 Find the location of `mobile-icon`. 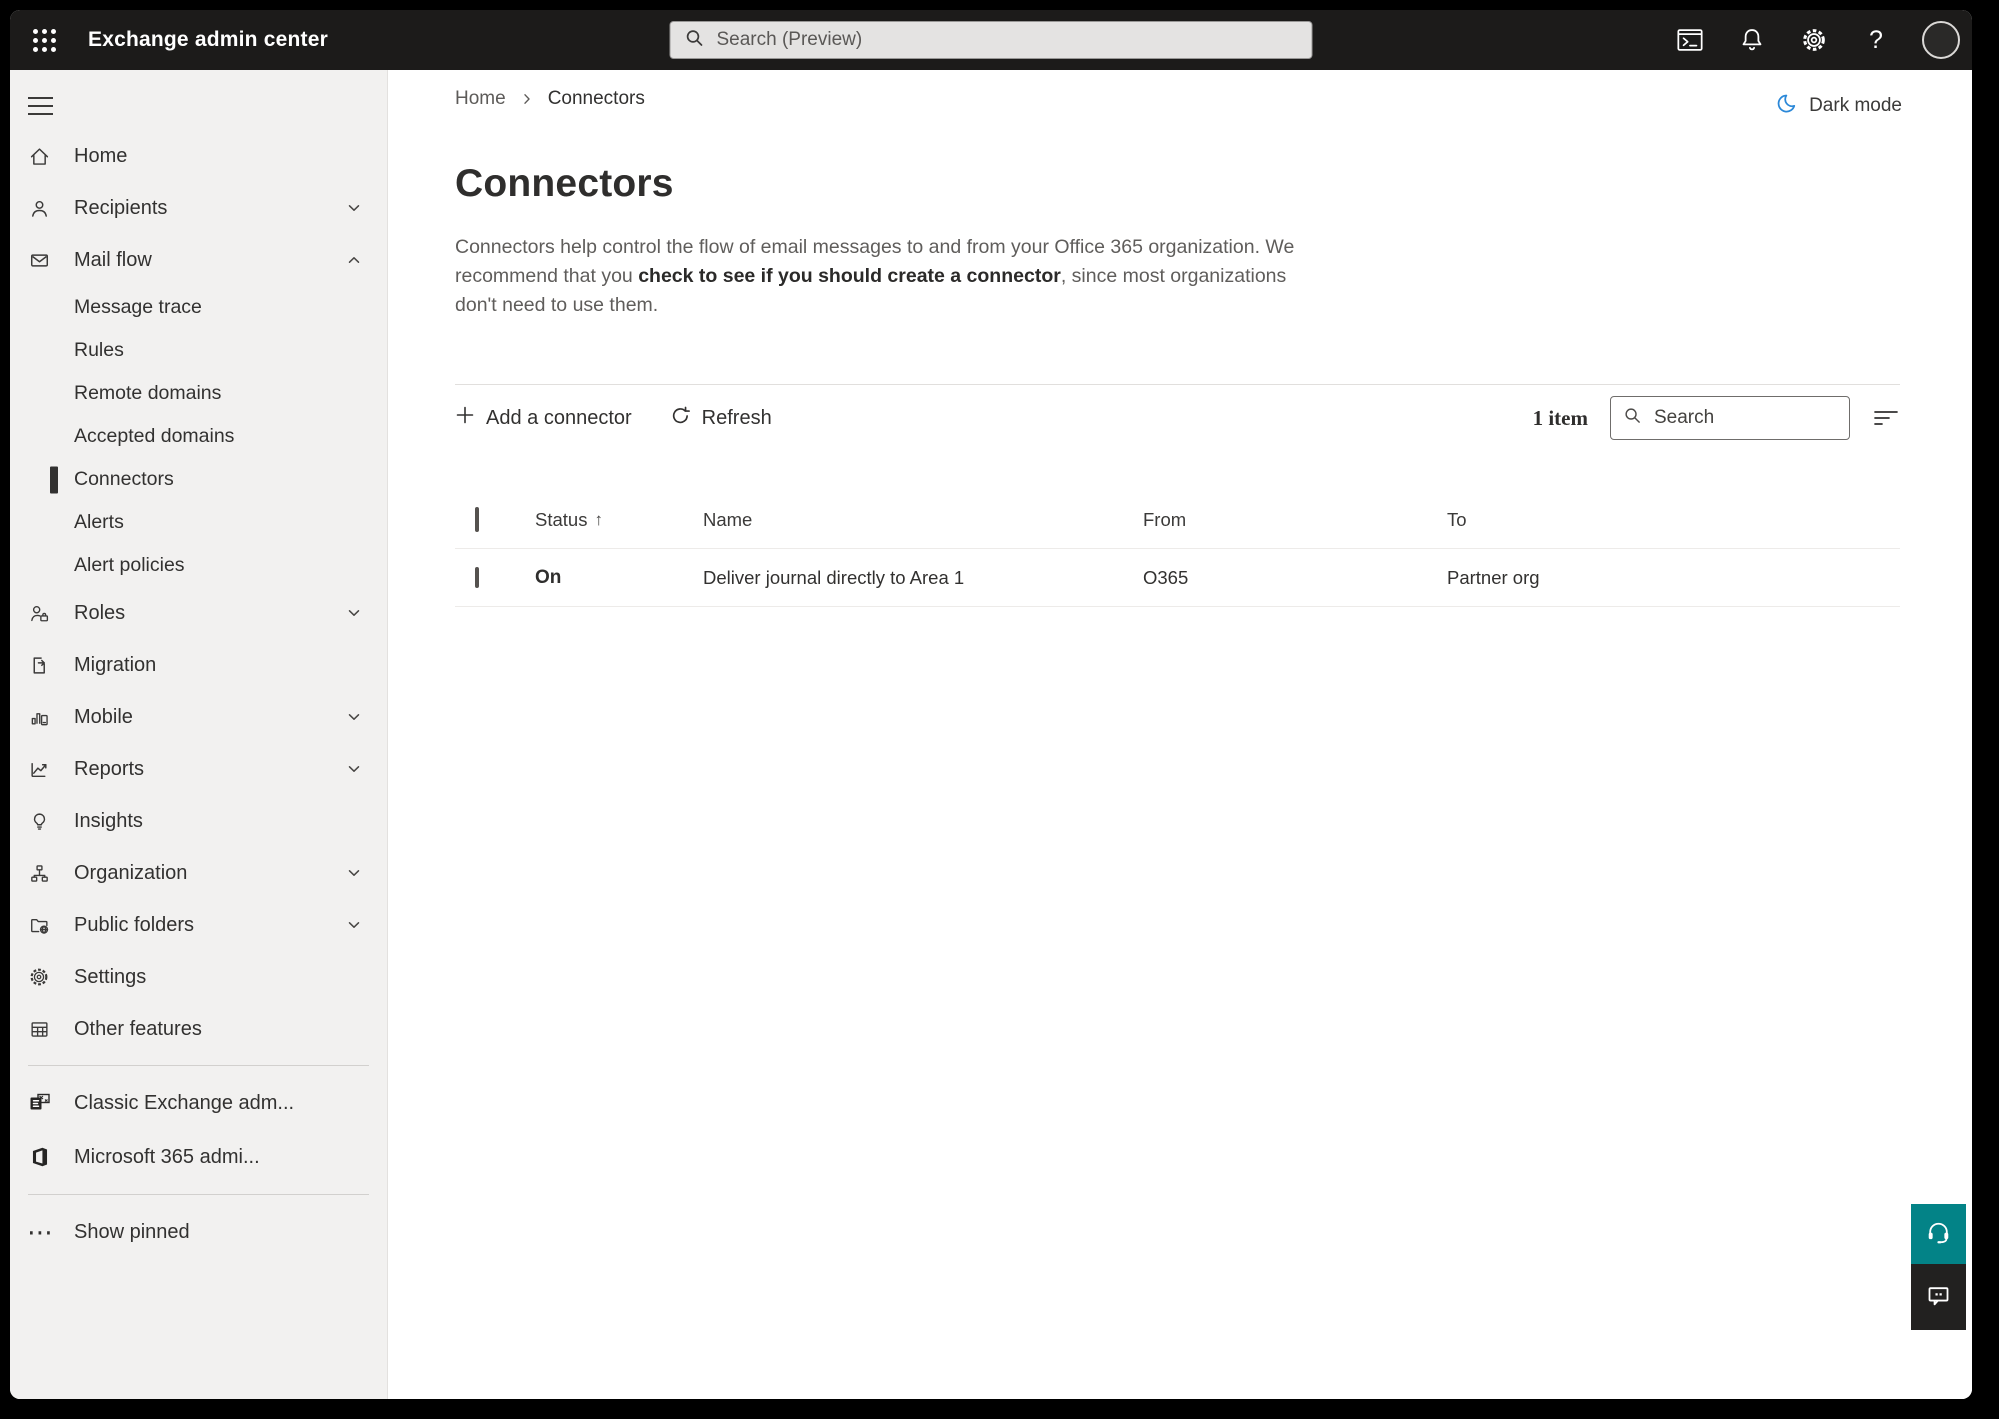

mobile-icon is located at coordinates (39, 717).